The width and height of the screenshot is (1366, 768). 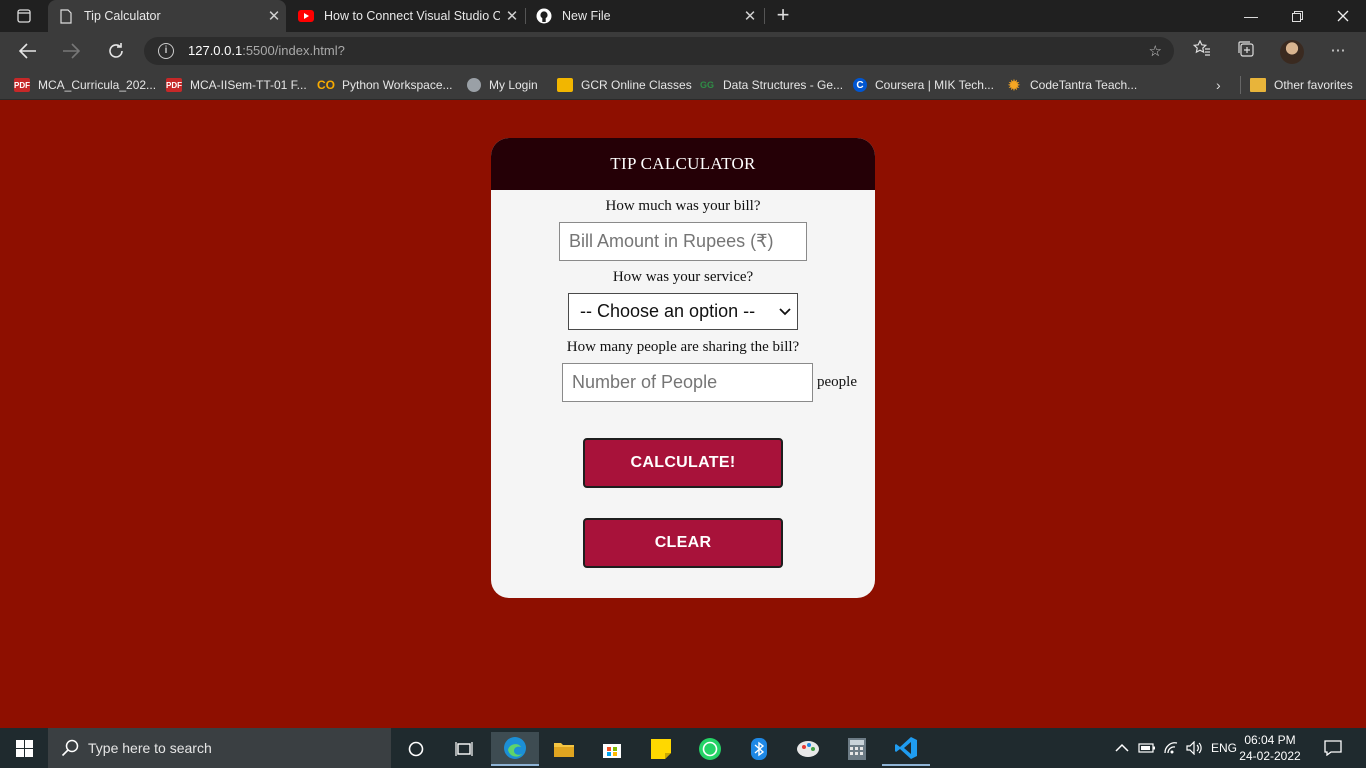 I want to click on folder-icon, so click(x=1258, y=85).